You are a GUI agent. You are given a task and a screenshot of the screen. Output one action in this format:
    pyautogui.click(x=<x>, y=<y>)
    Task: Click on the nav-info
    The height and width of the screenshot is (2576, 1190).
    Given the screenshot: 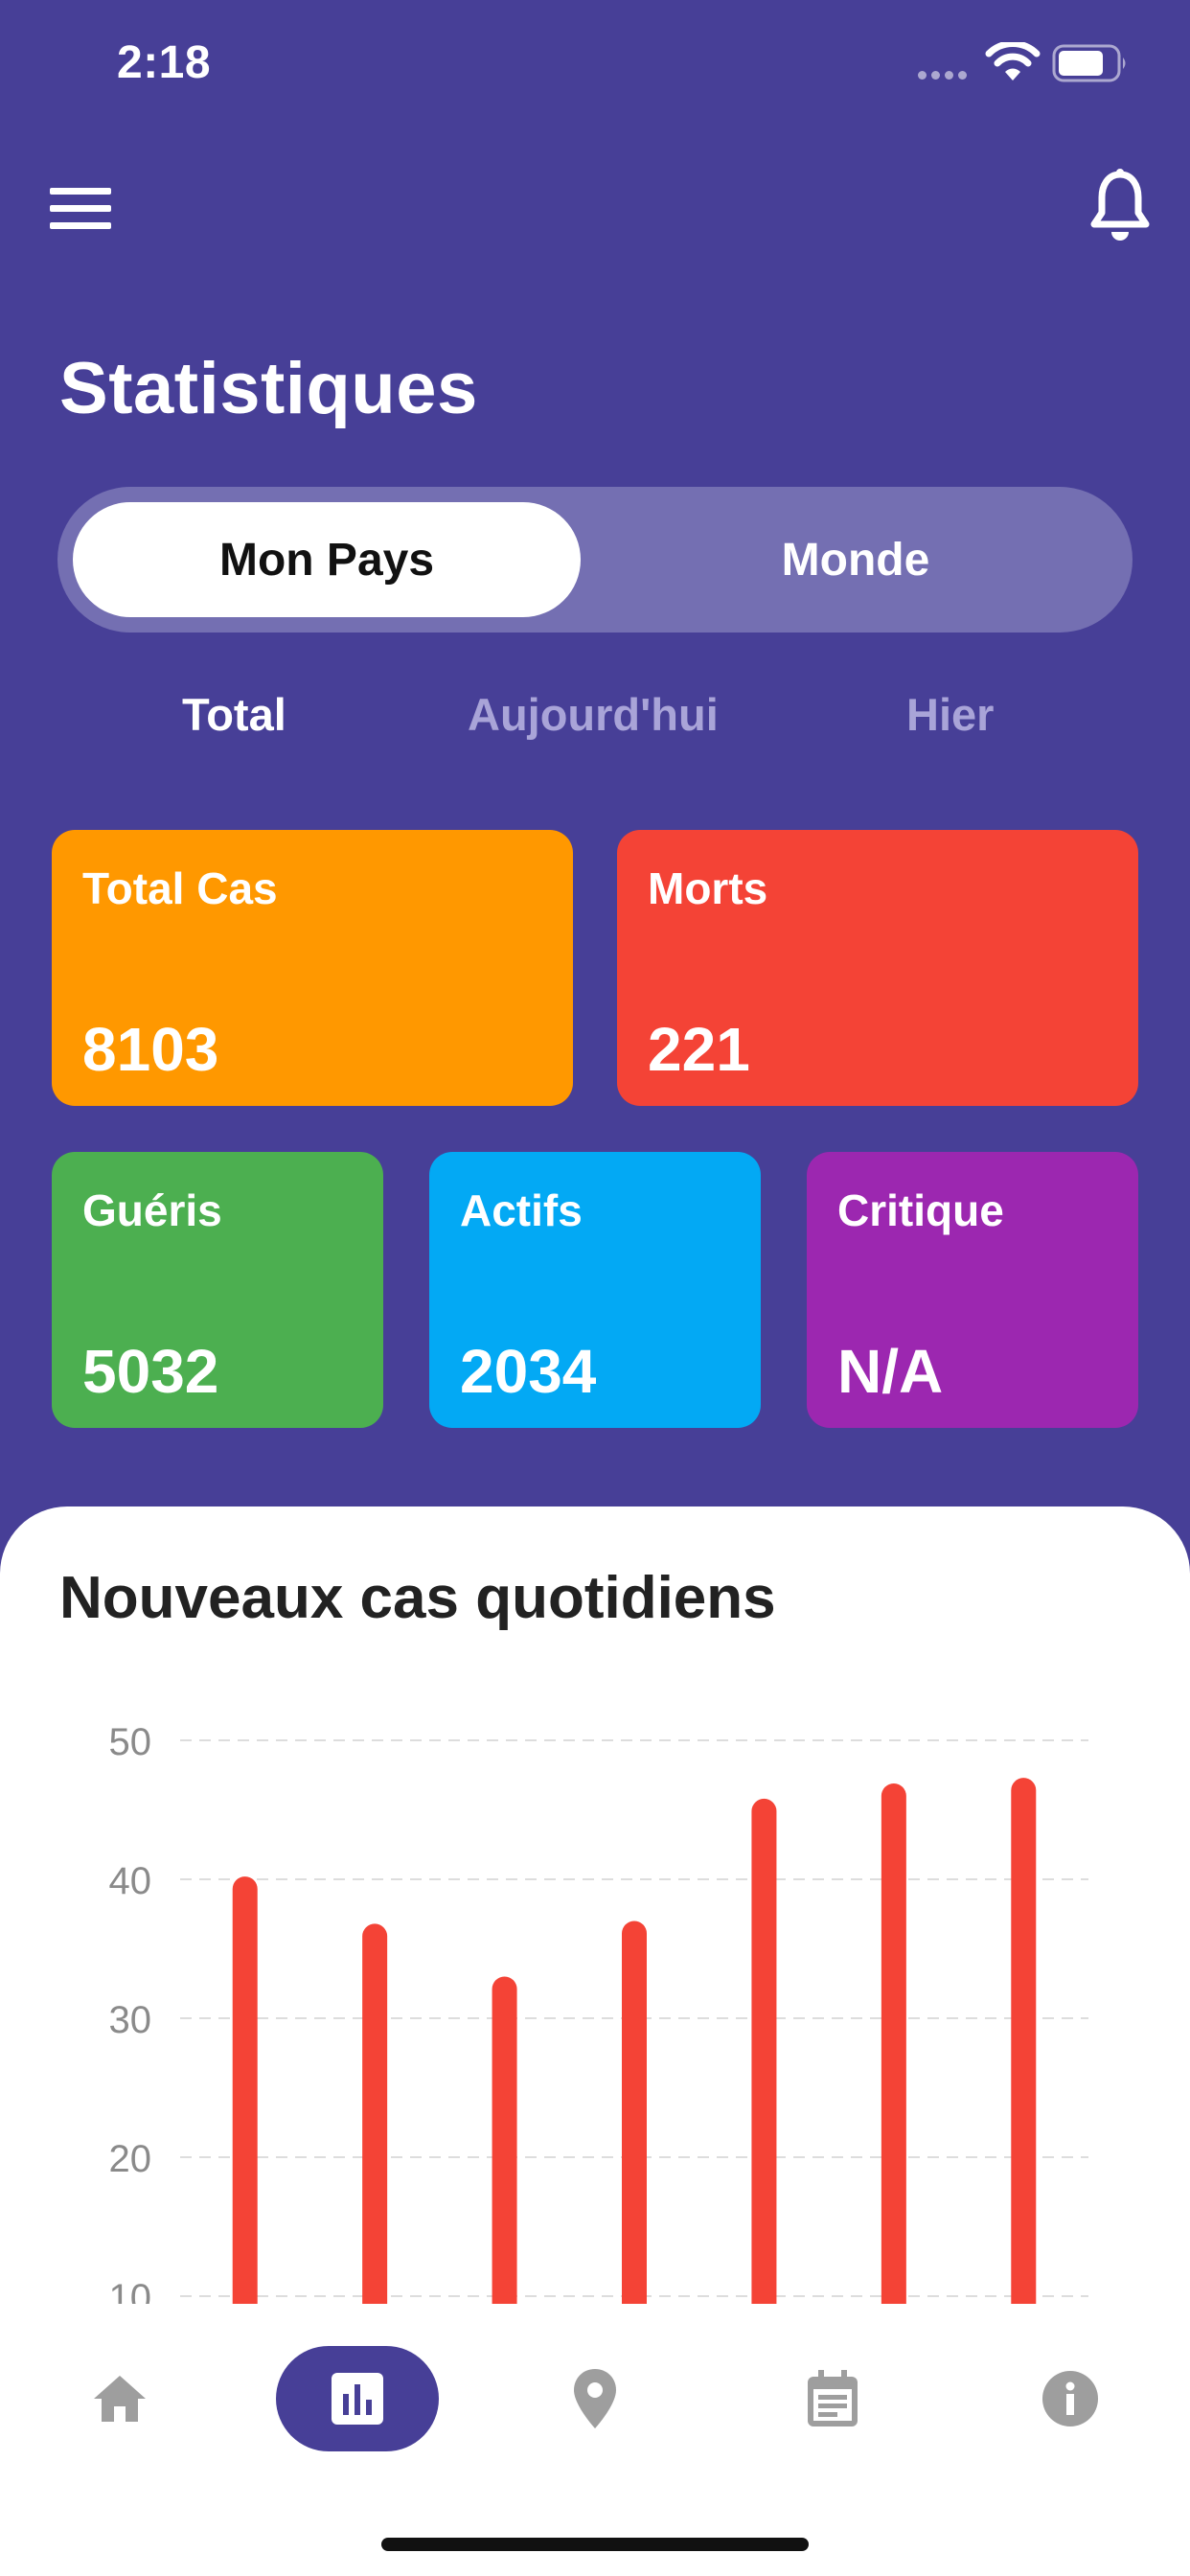 What is the action you would take?
    pyautogui.click(x=1070, y=2398)
    